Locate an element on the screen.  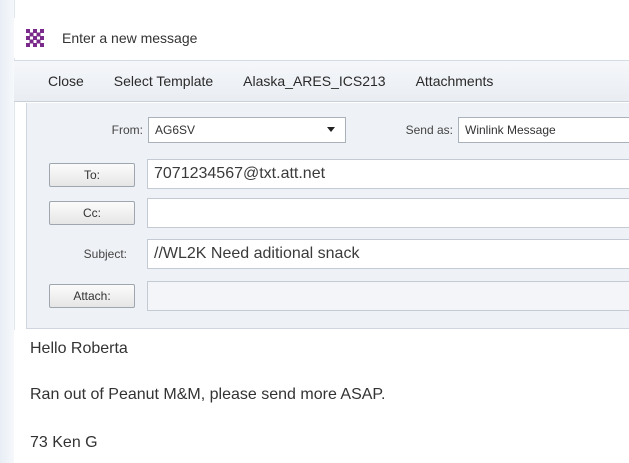
body-line: 73 Ken G is located at coordinates (64, 442).